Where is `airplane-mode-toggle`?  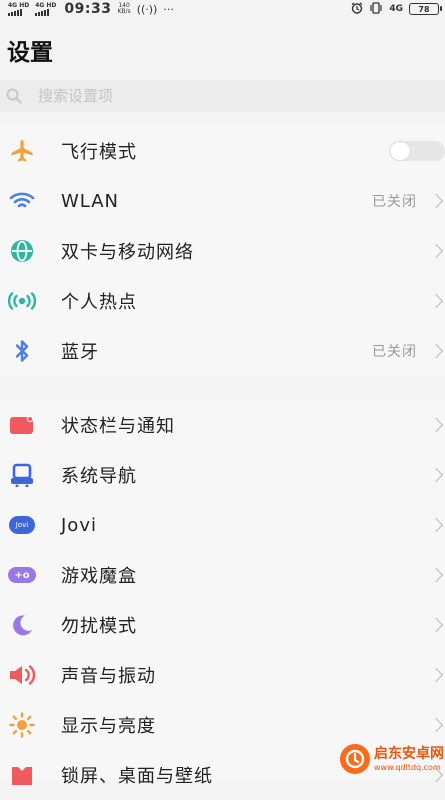 airplane-mode-toggle is located at coordinates (417, 151).